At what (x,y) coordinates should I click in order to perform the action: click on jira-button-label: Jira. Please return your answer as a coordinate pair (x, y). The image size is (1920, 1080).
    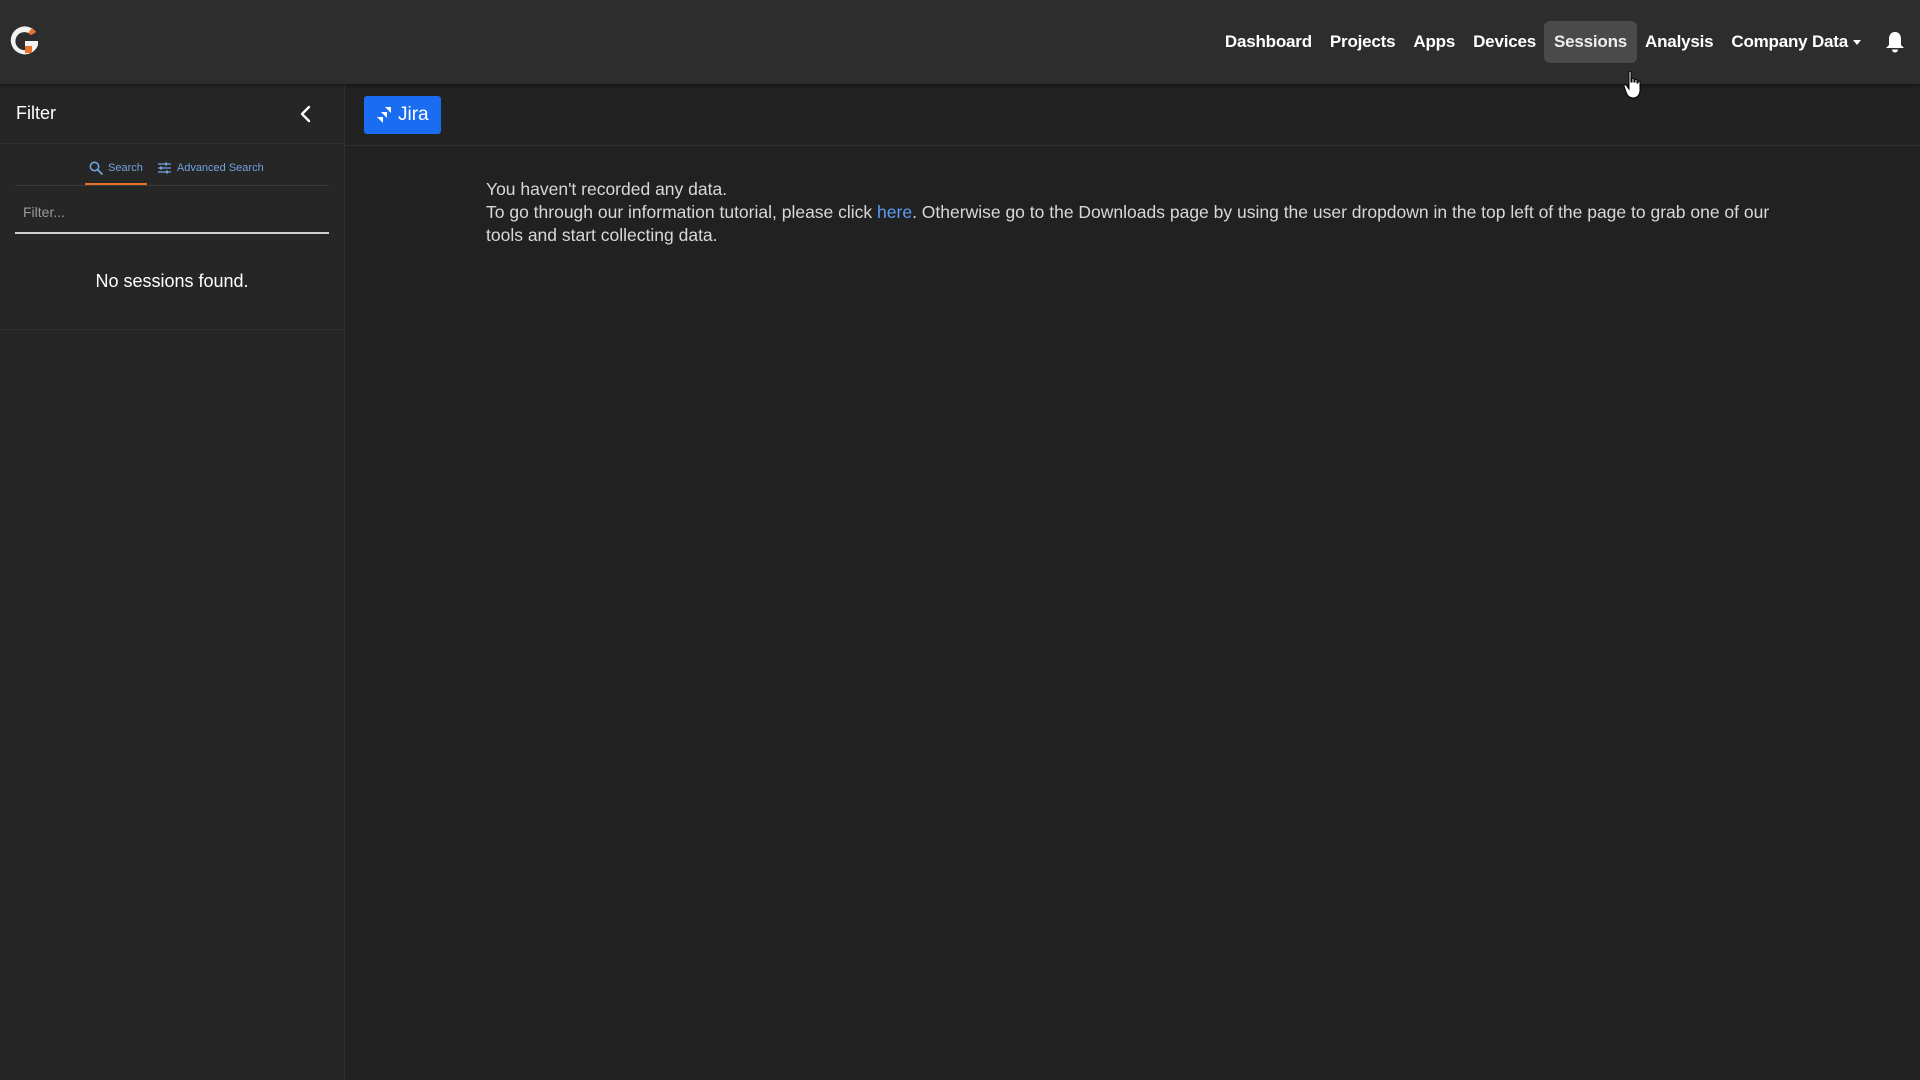
    Looking at the image, I should click on (413, 114).